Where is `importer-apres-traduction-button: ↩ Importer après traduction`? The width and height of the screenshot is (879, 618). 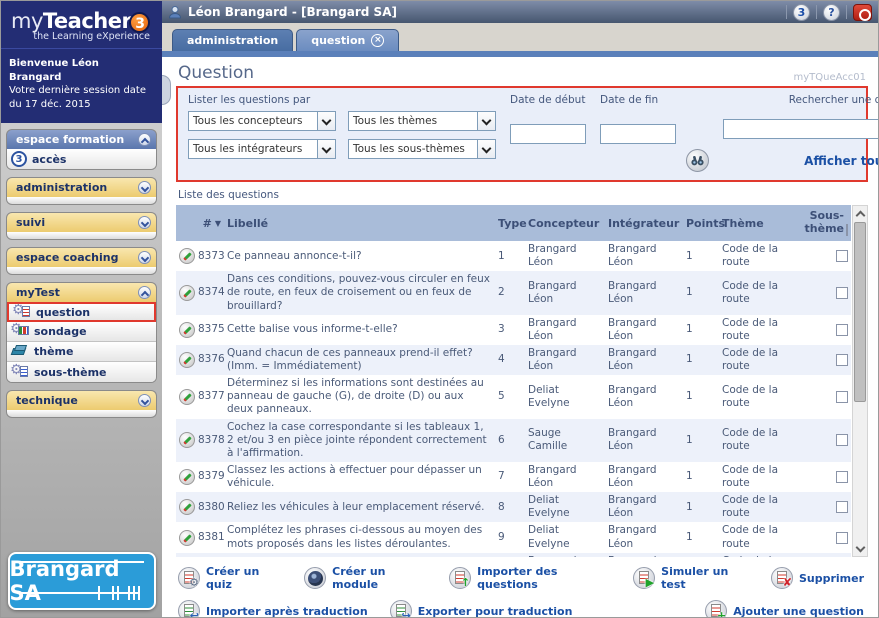
importer-apres-traduction-button: ↩ Importer après traduction is located at coordinates (273, 608).